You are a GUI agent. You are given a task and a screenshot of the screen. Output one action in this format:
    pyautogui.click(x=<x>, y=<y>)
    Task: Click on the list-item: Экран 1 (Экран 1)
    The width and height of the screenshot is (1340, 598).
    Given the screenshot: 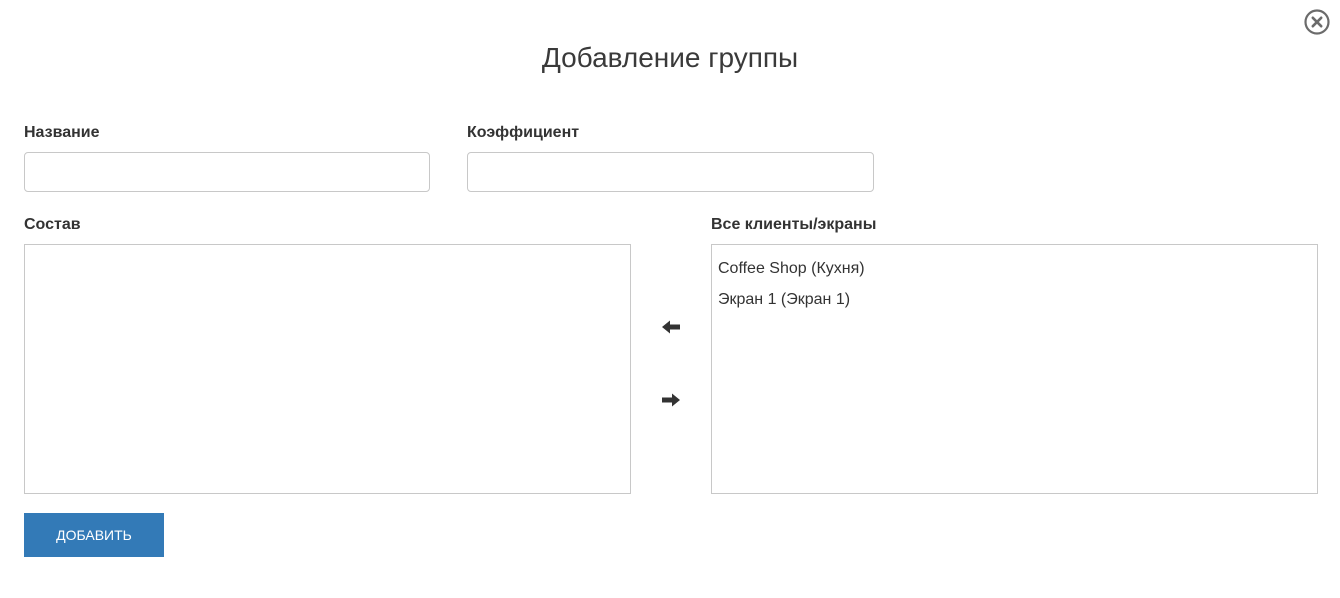 What is the action you would take?
    pyautogui.click(x=1014, y=299)
    